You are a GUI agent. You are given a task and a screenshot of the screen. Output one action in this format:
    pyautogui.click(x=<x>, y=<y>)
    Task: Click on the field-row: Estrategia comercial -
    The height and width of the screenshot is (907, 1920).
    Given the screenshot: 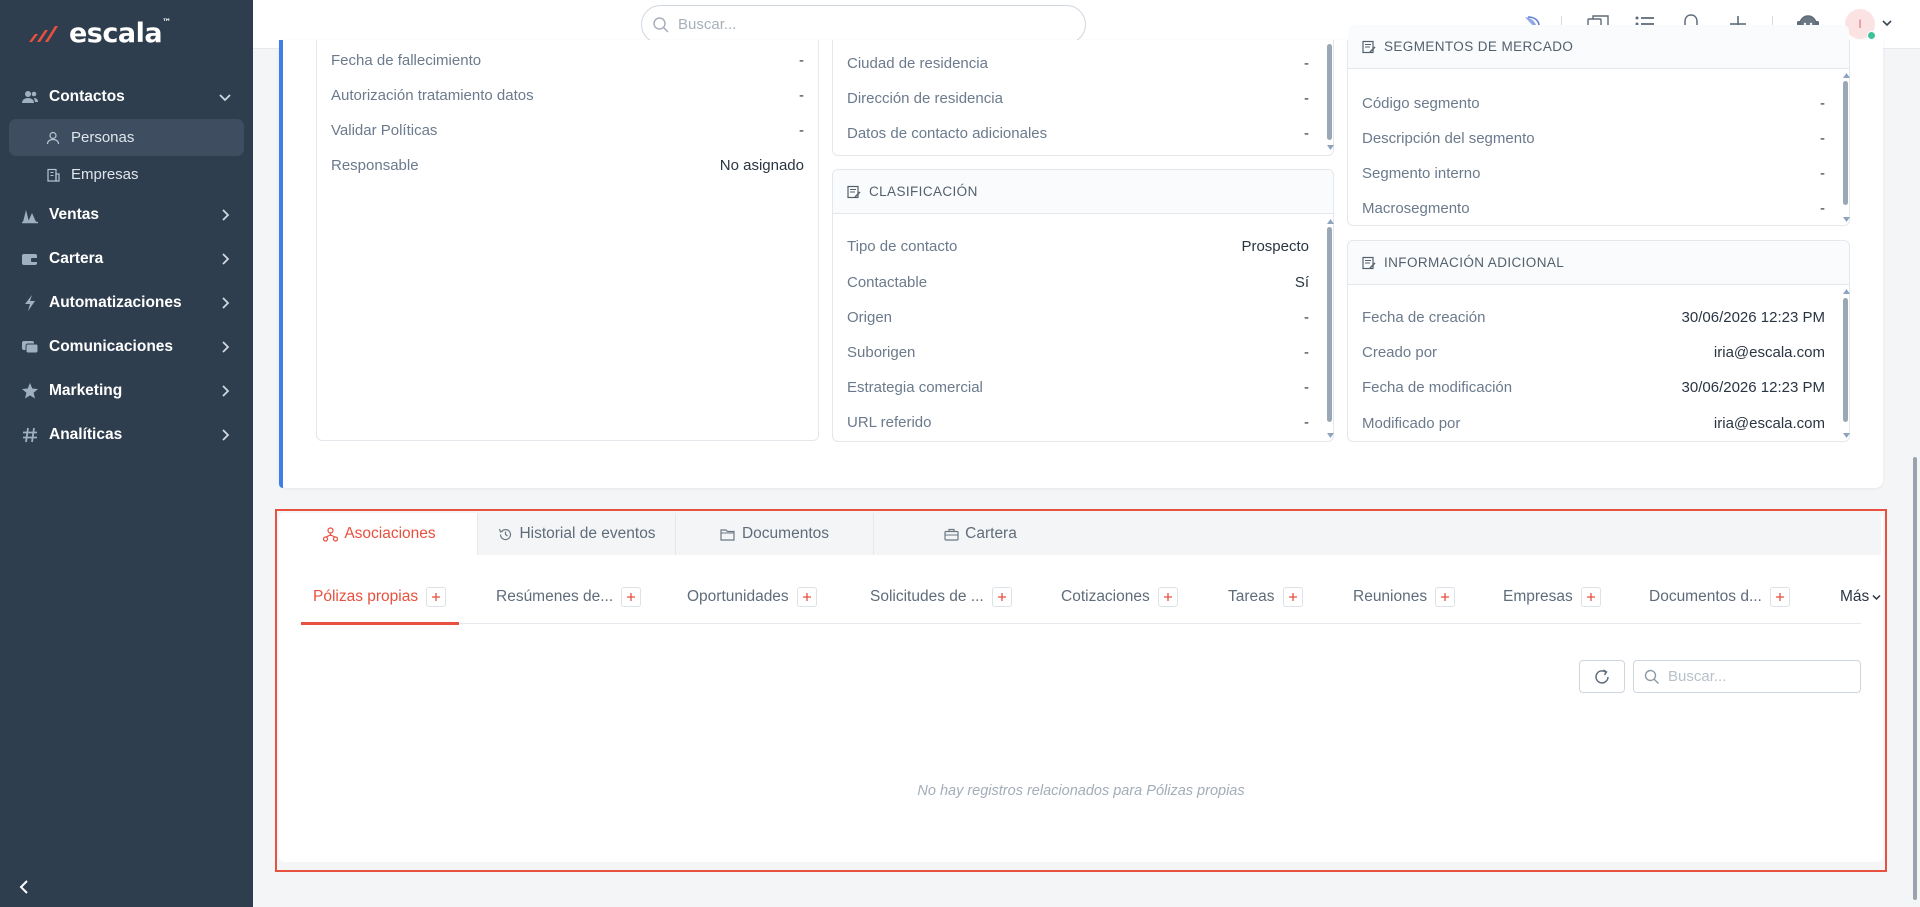 What is the action you would take?
    pyautogui.click(x=1078, y=387)
    